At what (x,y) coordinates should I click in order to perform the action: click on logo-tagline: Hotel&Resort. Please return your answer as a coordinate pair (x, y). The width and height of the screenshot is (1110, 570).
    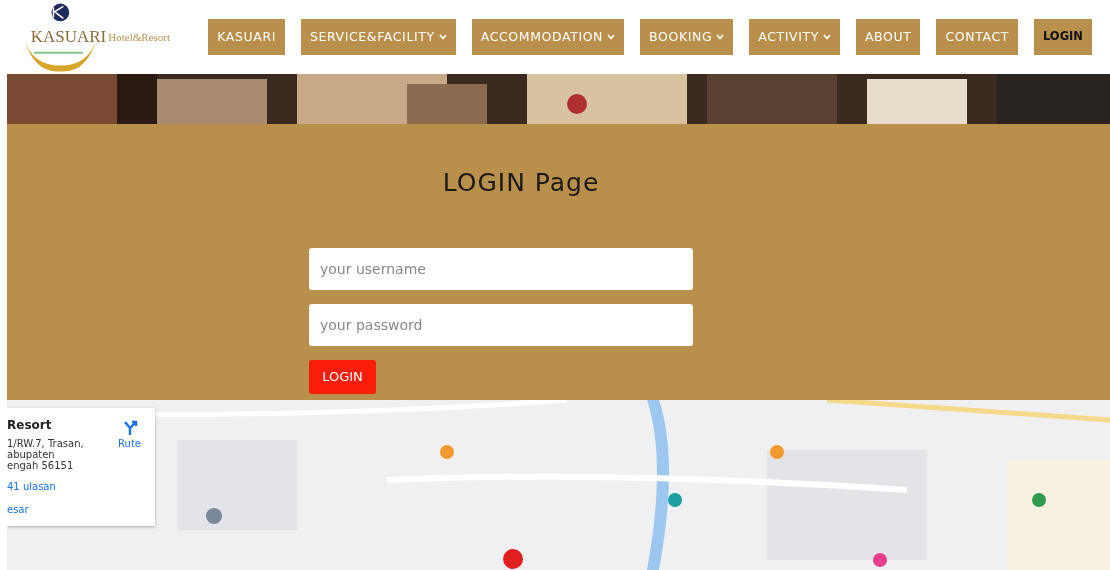
    Looking at the image, I should click on (139, 37).